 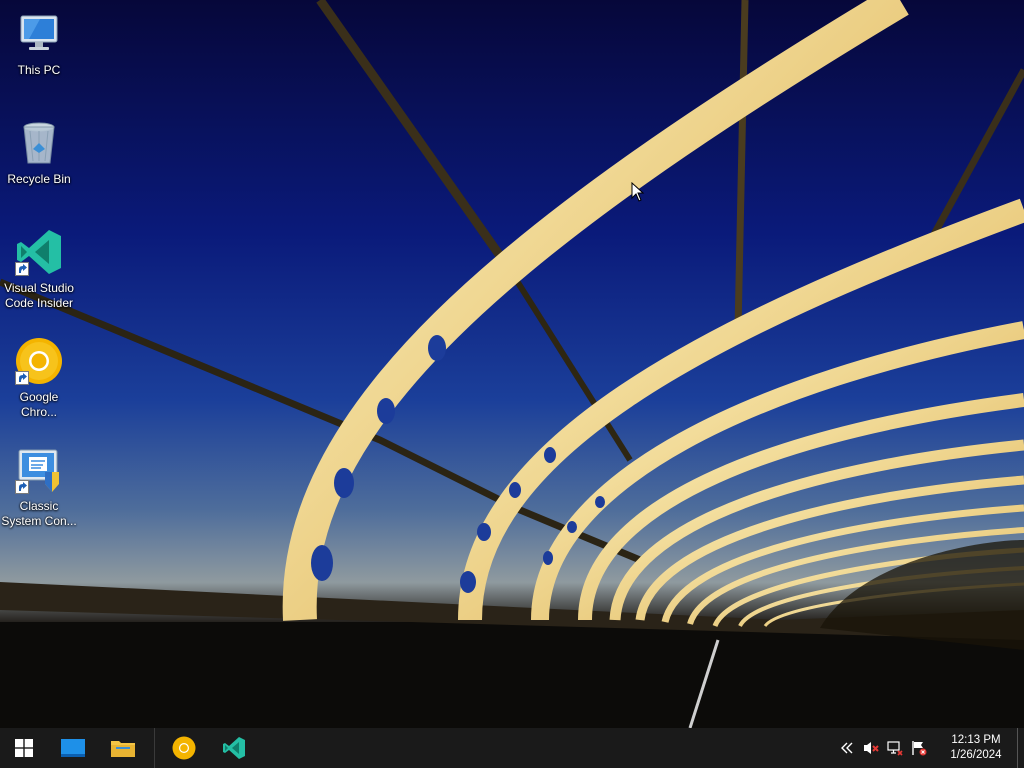 What do you see at coordinates (39, 143) in the screenshot?
I see `recycle-bin-icon` at bounding box center [39, 143].